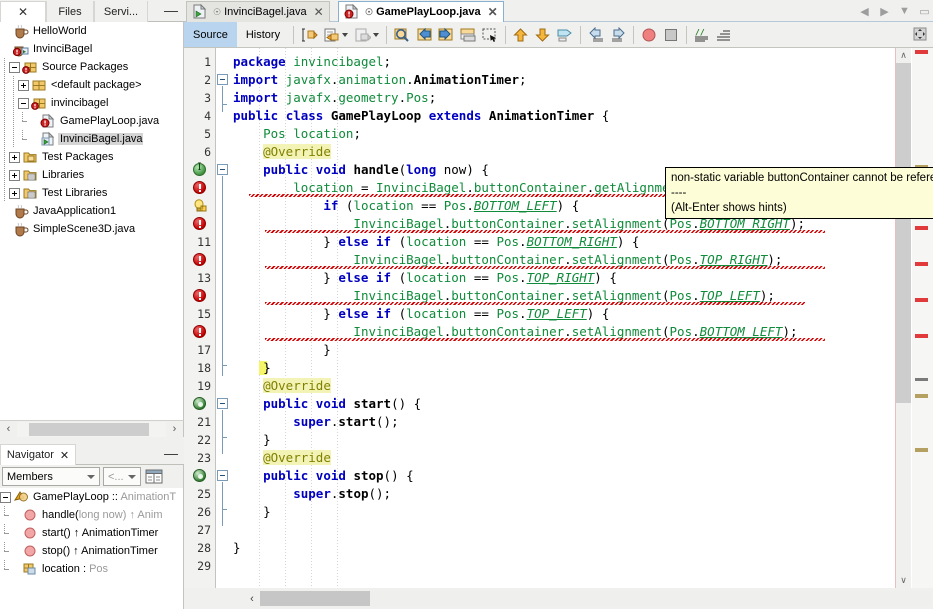 Image resolution: width=933 pixels, height=609 pixels. I want to click on tab-history: History, so click(263, 34).